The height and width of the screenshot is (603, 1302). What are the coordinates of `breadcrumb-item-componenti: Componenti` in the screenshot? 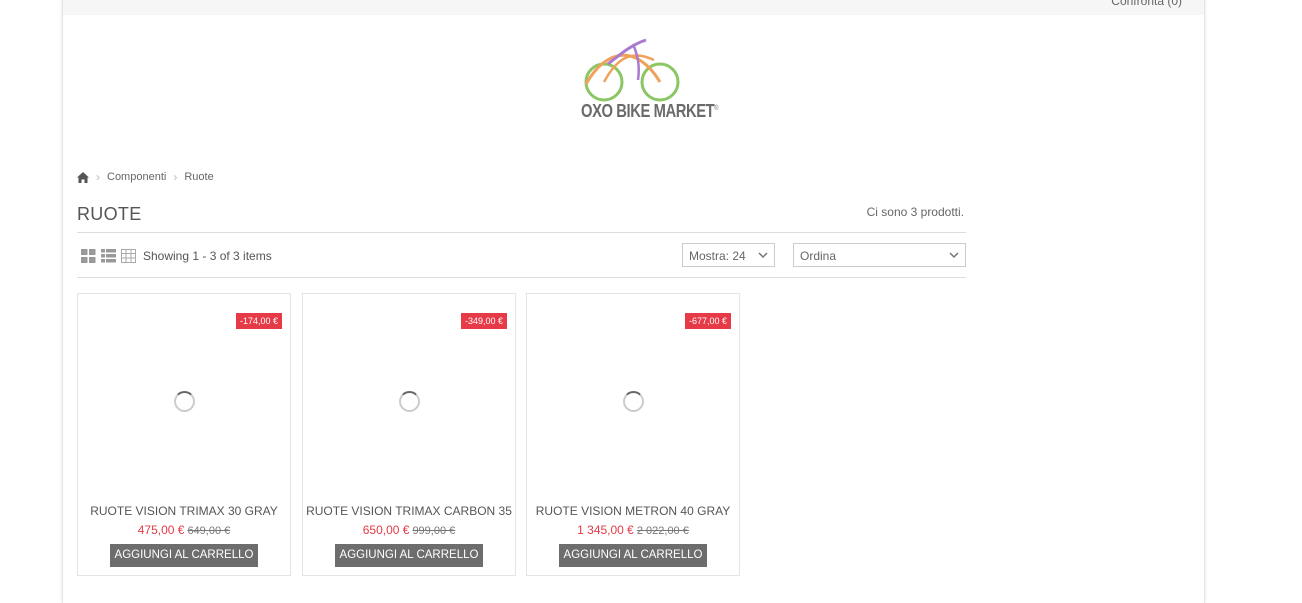 It's located at (136, 177).